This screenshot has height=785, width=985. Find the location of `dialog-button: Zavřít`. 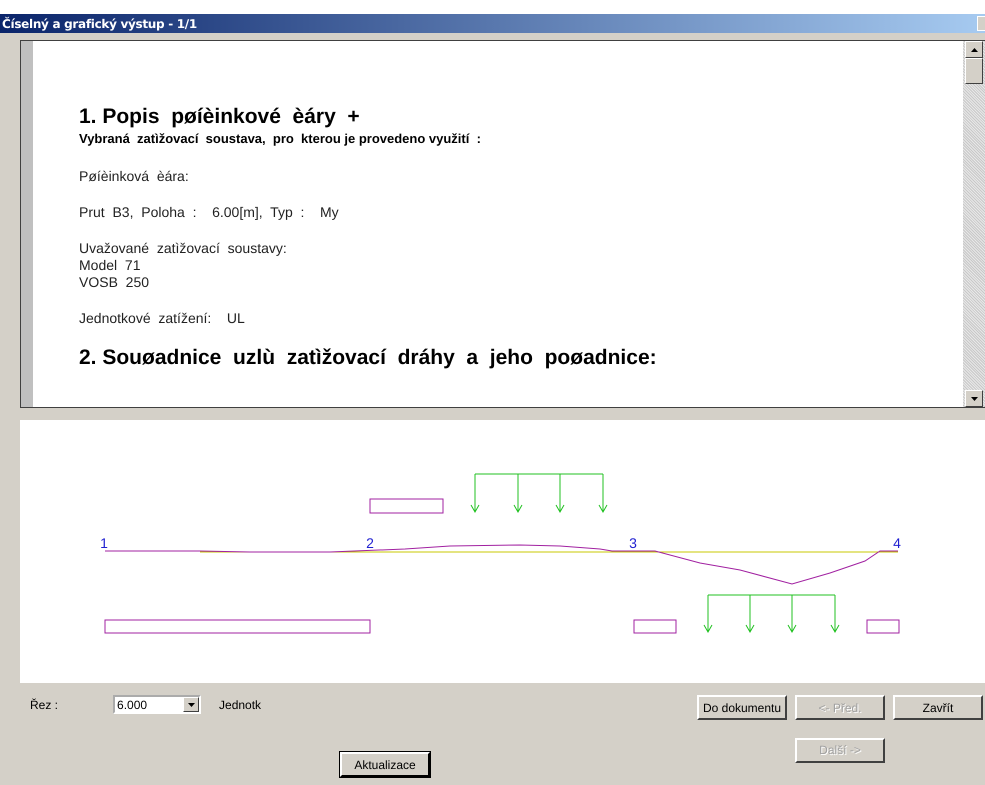

dialog-button: Zavřít is located at coordinates (938, 707).